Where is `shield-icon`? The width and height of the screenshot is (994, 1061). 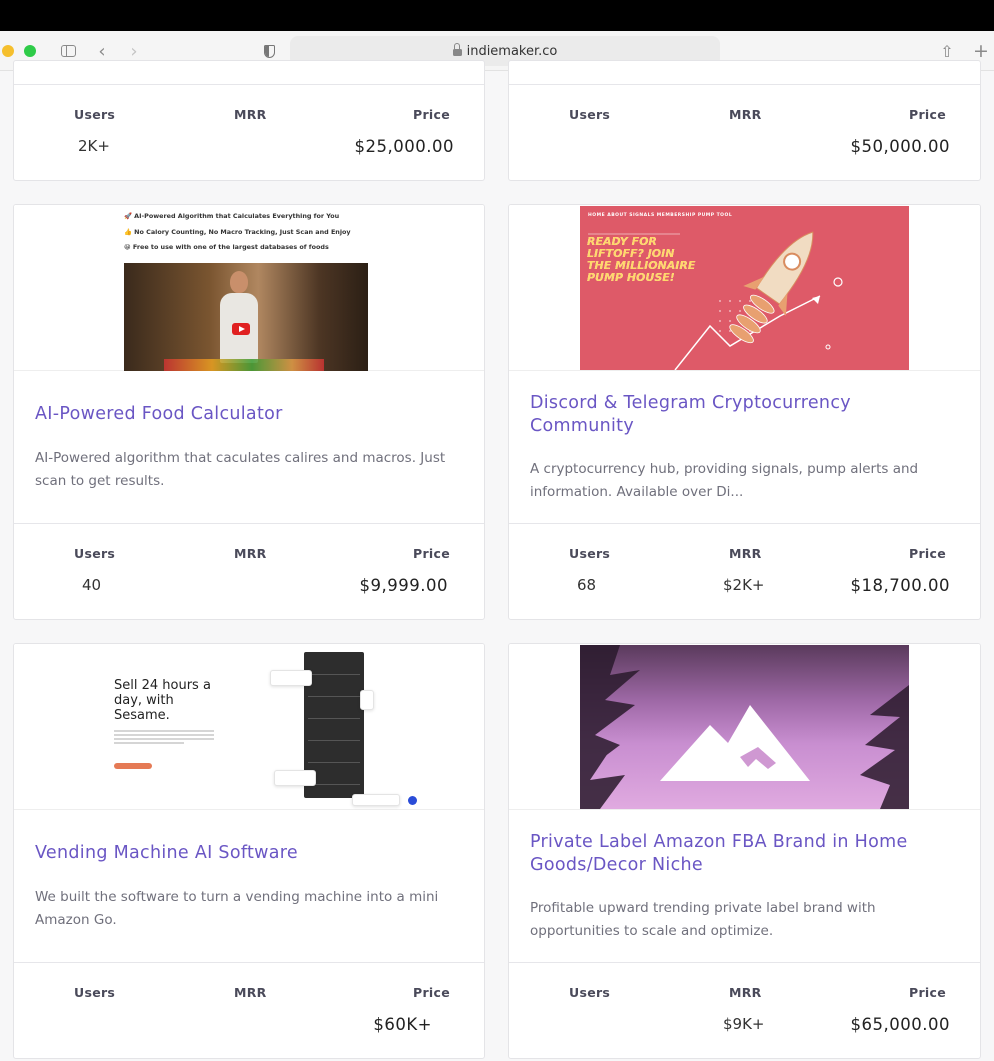
shield-icon is located at coordinates (269, 51).